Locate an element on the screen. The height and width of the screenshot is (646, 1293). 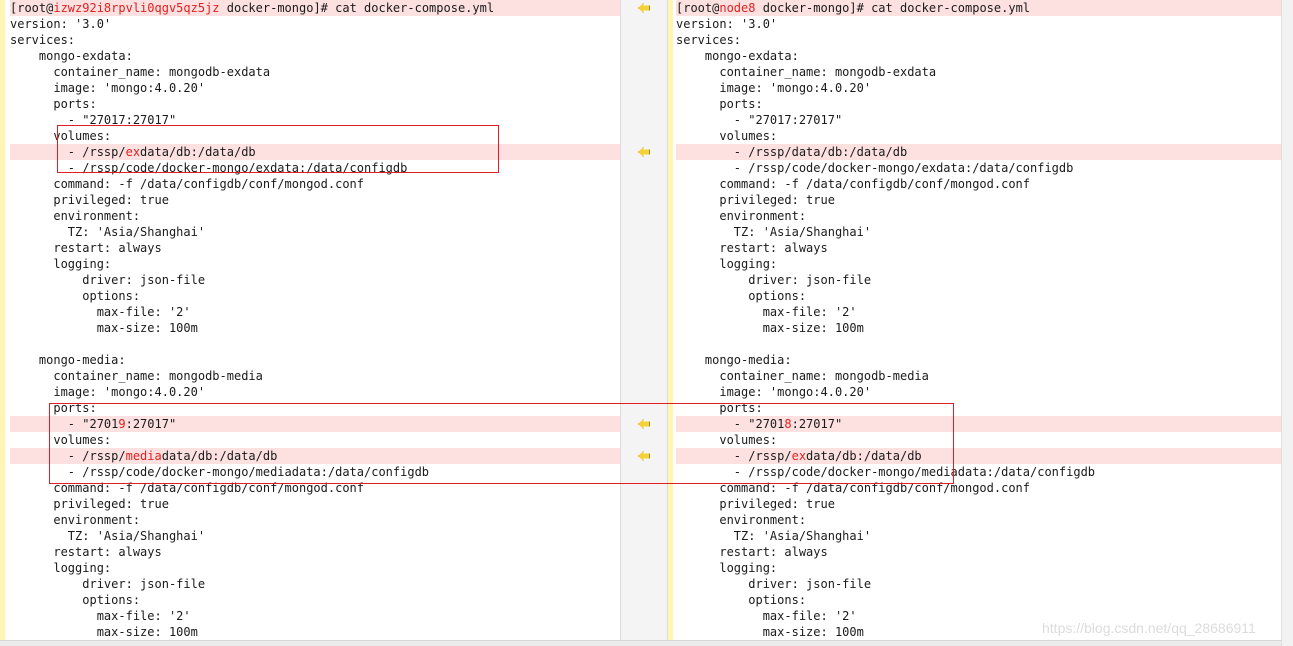
code-line: - "27018:27017" is located at coordinates (978, 424).